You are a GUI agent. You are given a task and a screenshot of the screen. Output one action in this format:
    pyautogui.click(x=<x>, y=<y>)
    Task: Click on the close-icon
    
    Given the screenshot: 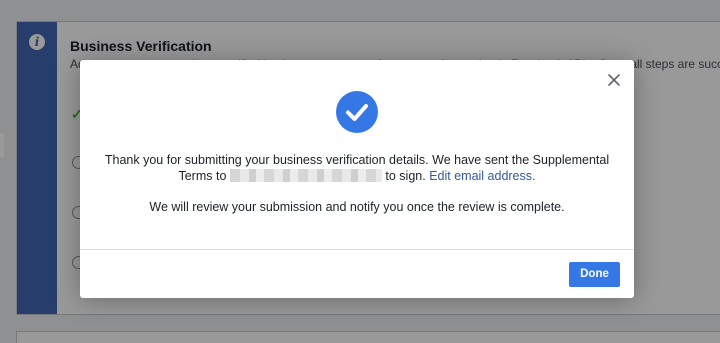 What is the action you would take?
    pyautogui.click(x=614, y=80)
    